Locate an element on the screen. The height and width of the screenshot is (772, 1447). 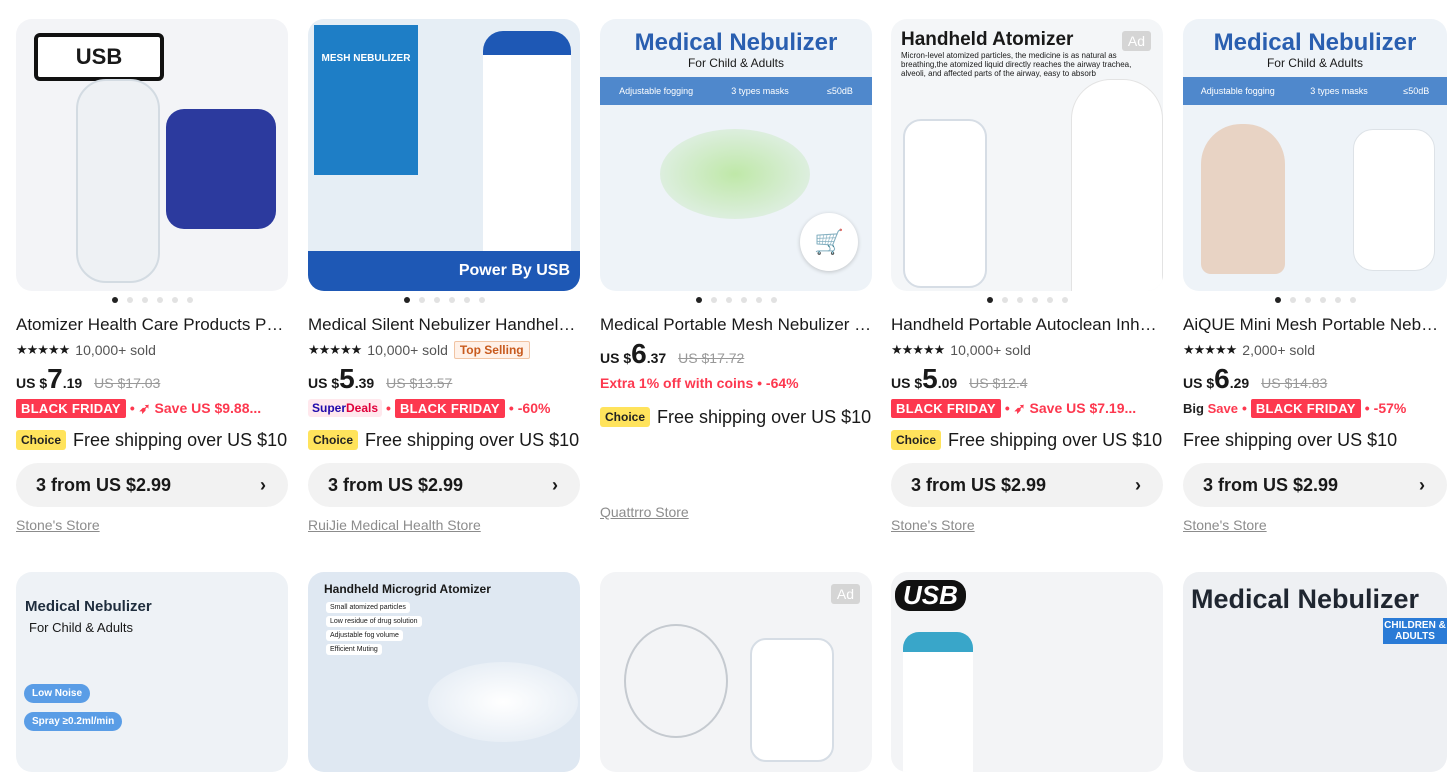
product-card: Ad is located at coordinates (736, 672).